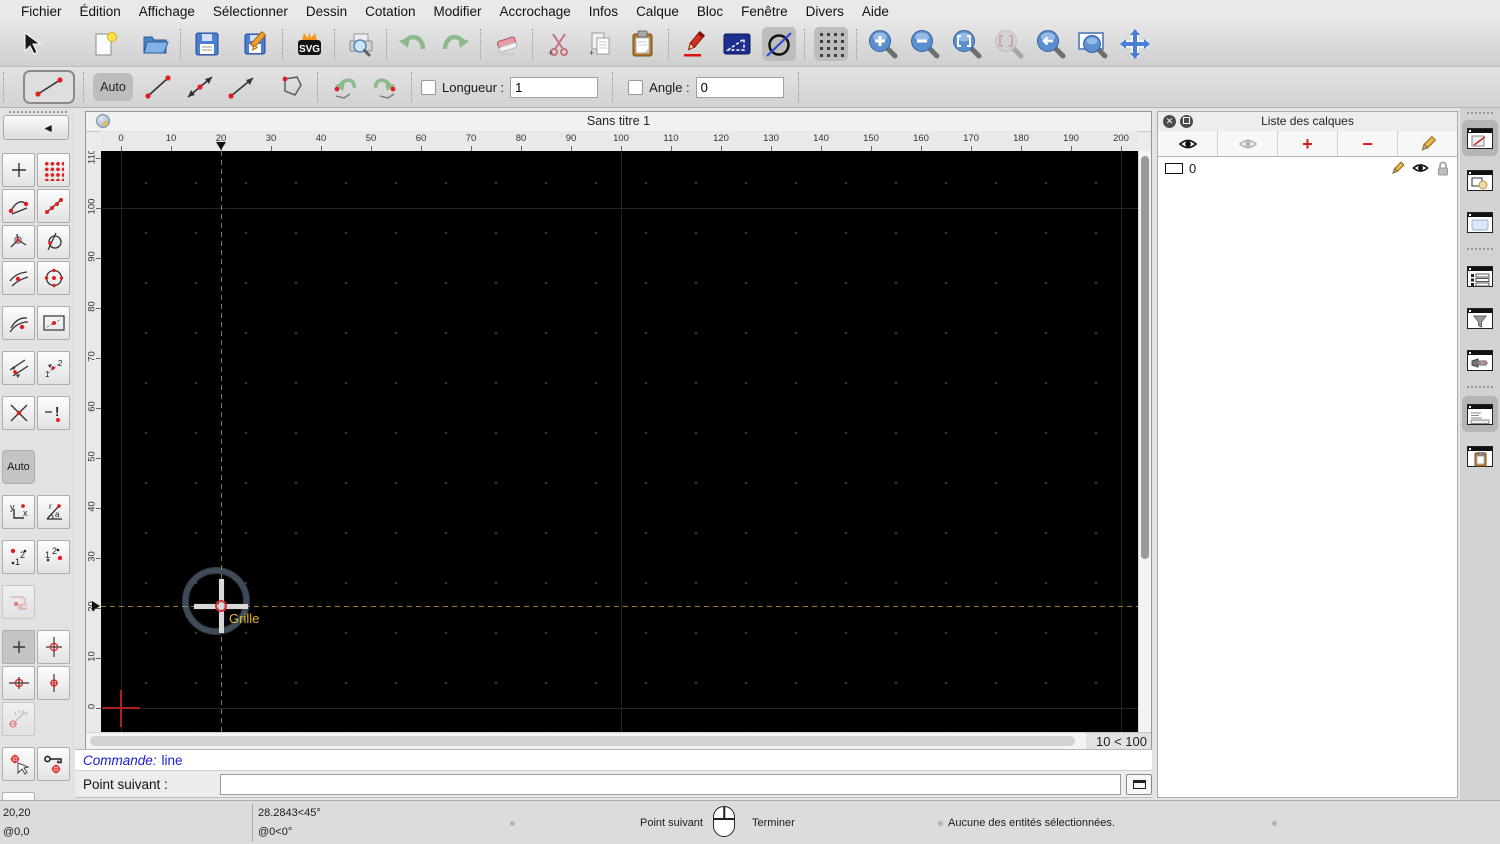  Describe the element at coordinates (207, 44) in the screenshot. I see `save-button` at that location.